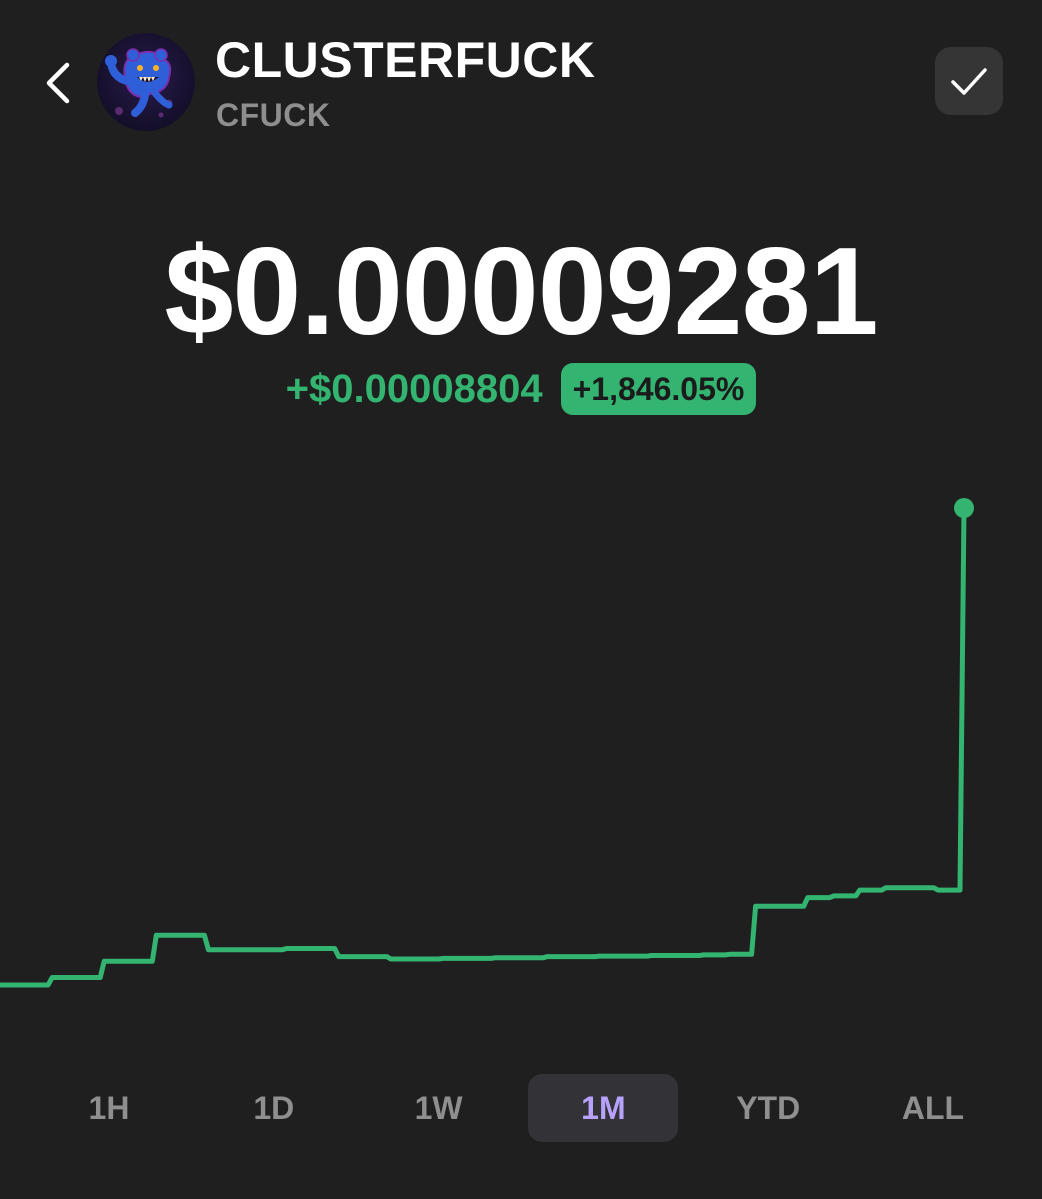  What do you see at coordinates (273, 115) in the screenshot?
I see `token-symbol: CFUCK` at bounding box center [273, 115].